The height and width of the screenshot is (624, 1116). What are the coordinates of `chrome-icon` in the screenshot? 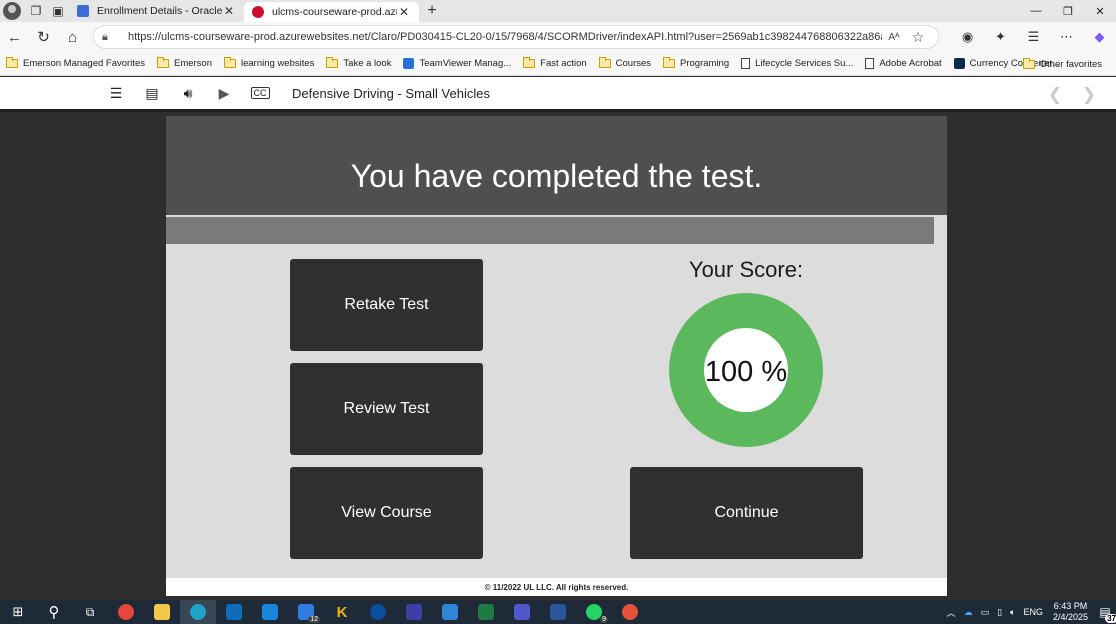 It's located at (126, 612).